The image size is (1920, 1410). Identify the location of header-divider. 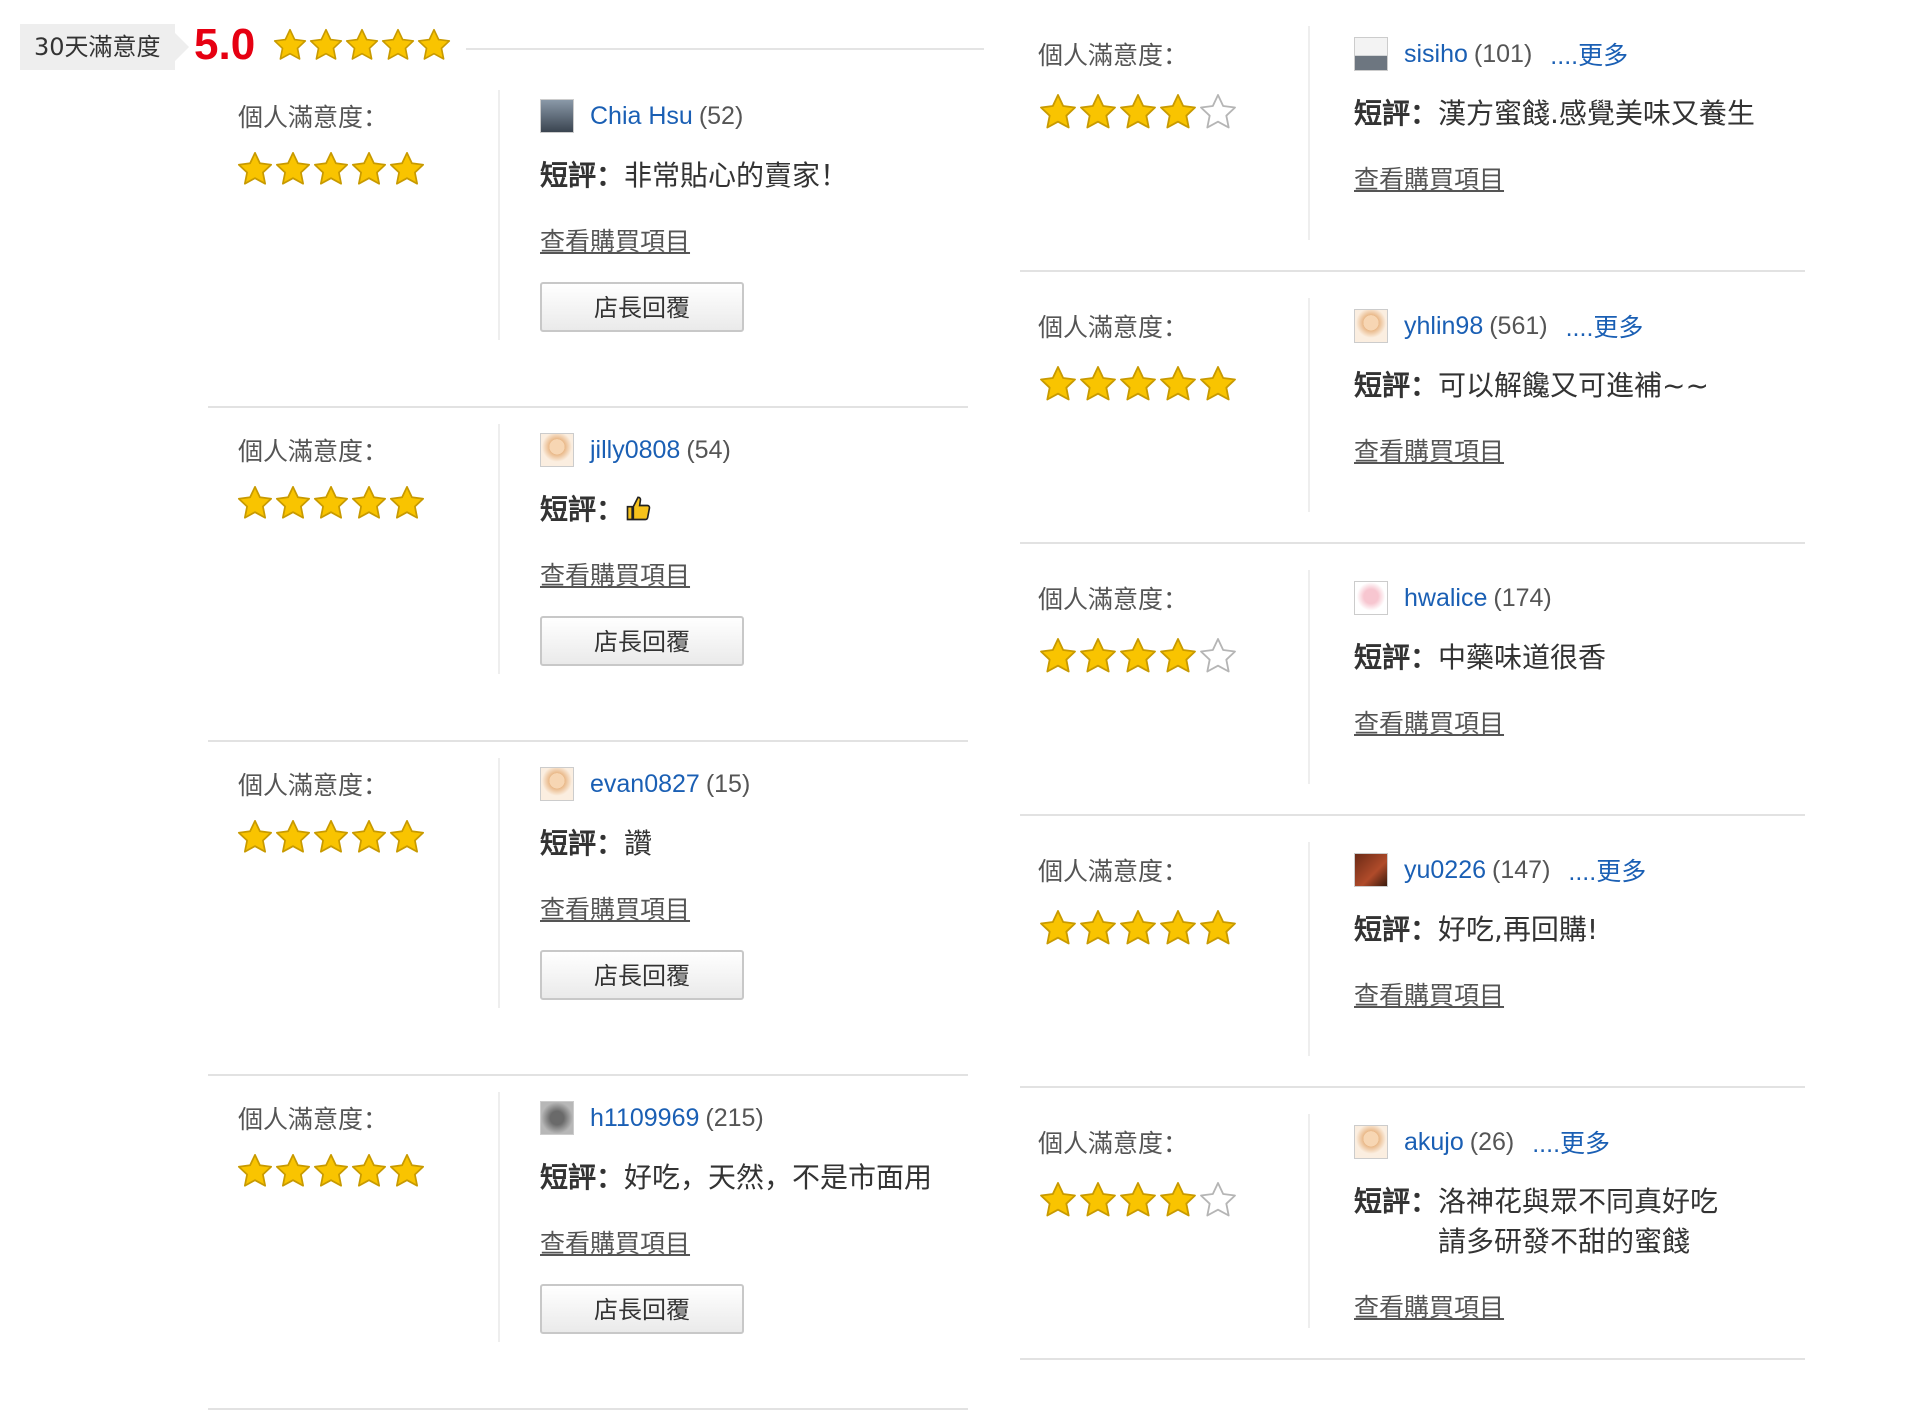
(725, 49).